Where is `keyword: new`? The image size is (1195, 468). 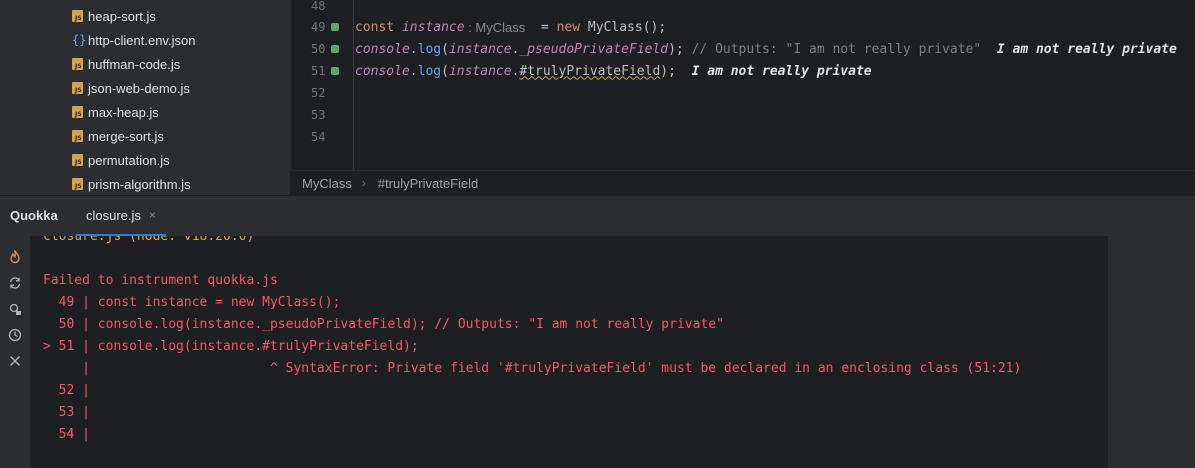
keyword: new is located at coordinates (572, 27).